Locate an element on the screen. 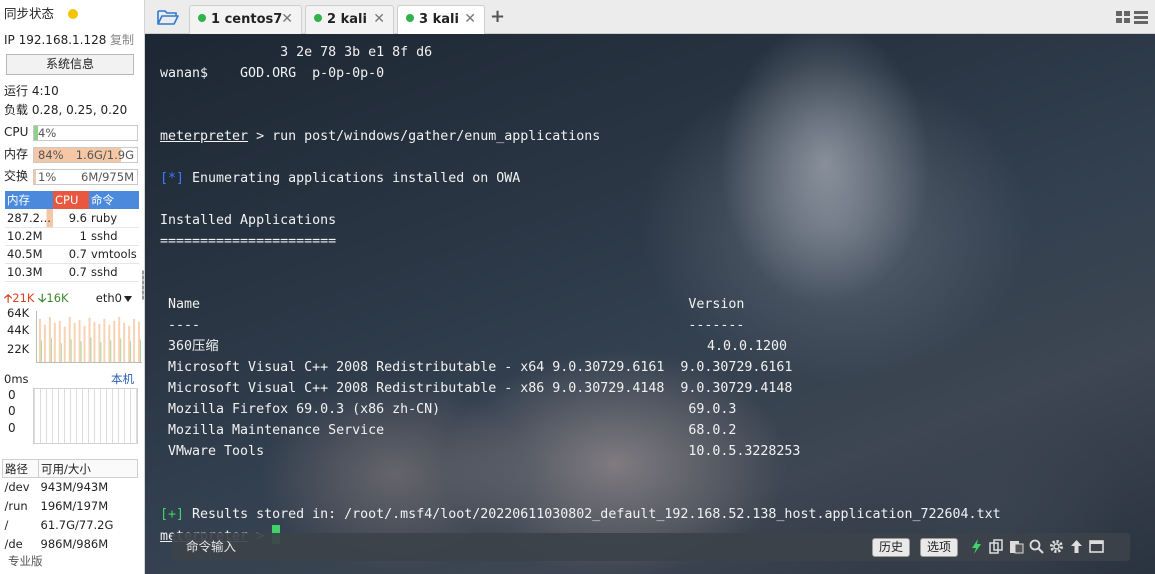  terminal-text: Mozilla Maintenance Service 68.0.2 is located at coordinates (448, 430).